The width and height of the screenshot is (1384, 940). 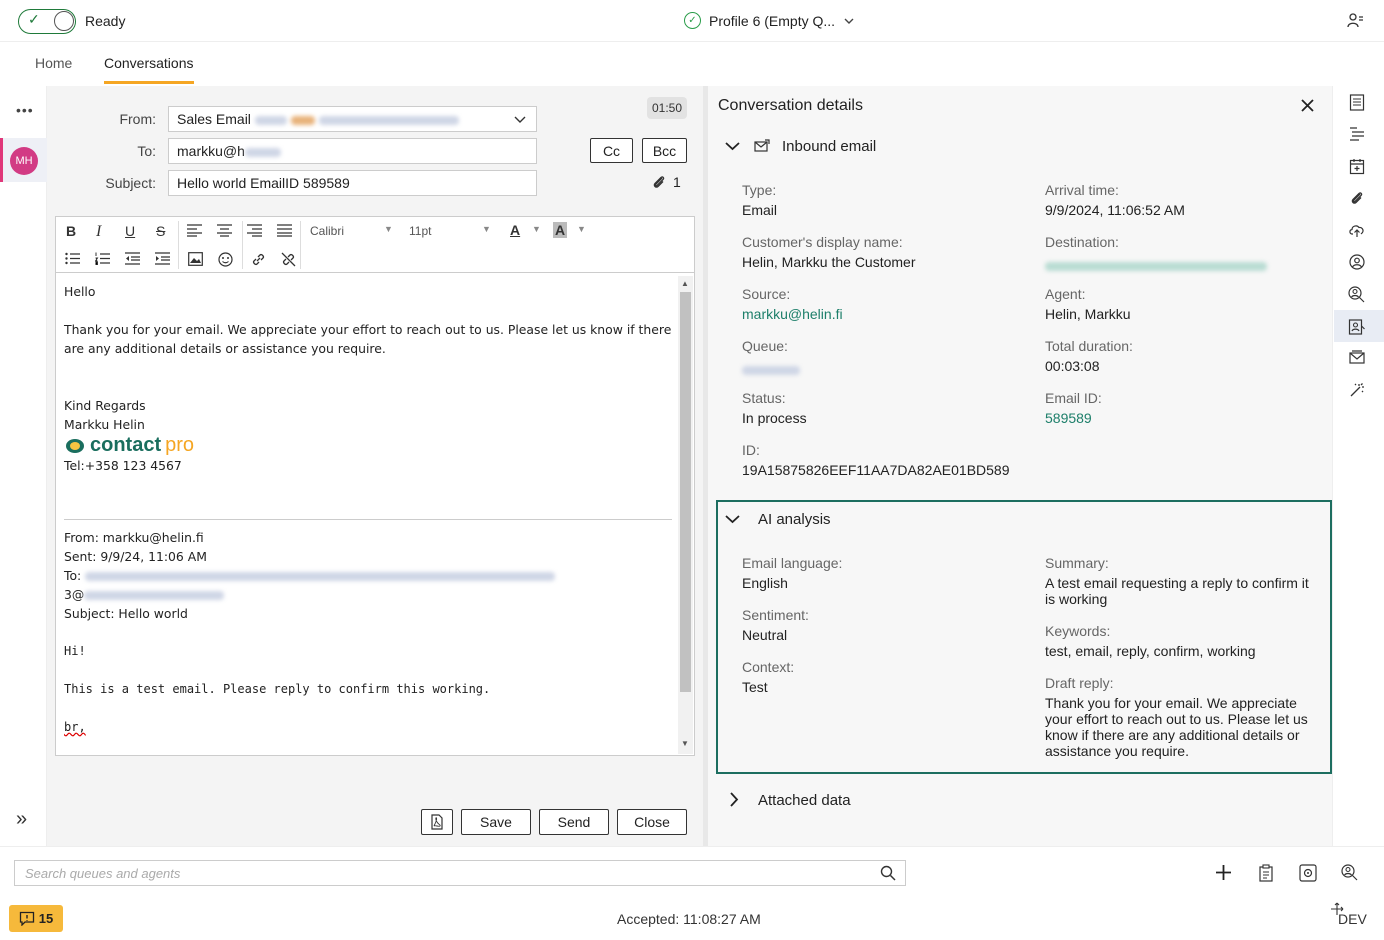 I want to click on cloud-upload-icon, so click(x=1357, y=230).